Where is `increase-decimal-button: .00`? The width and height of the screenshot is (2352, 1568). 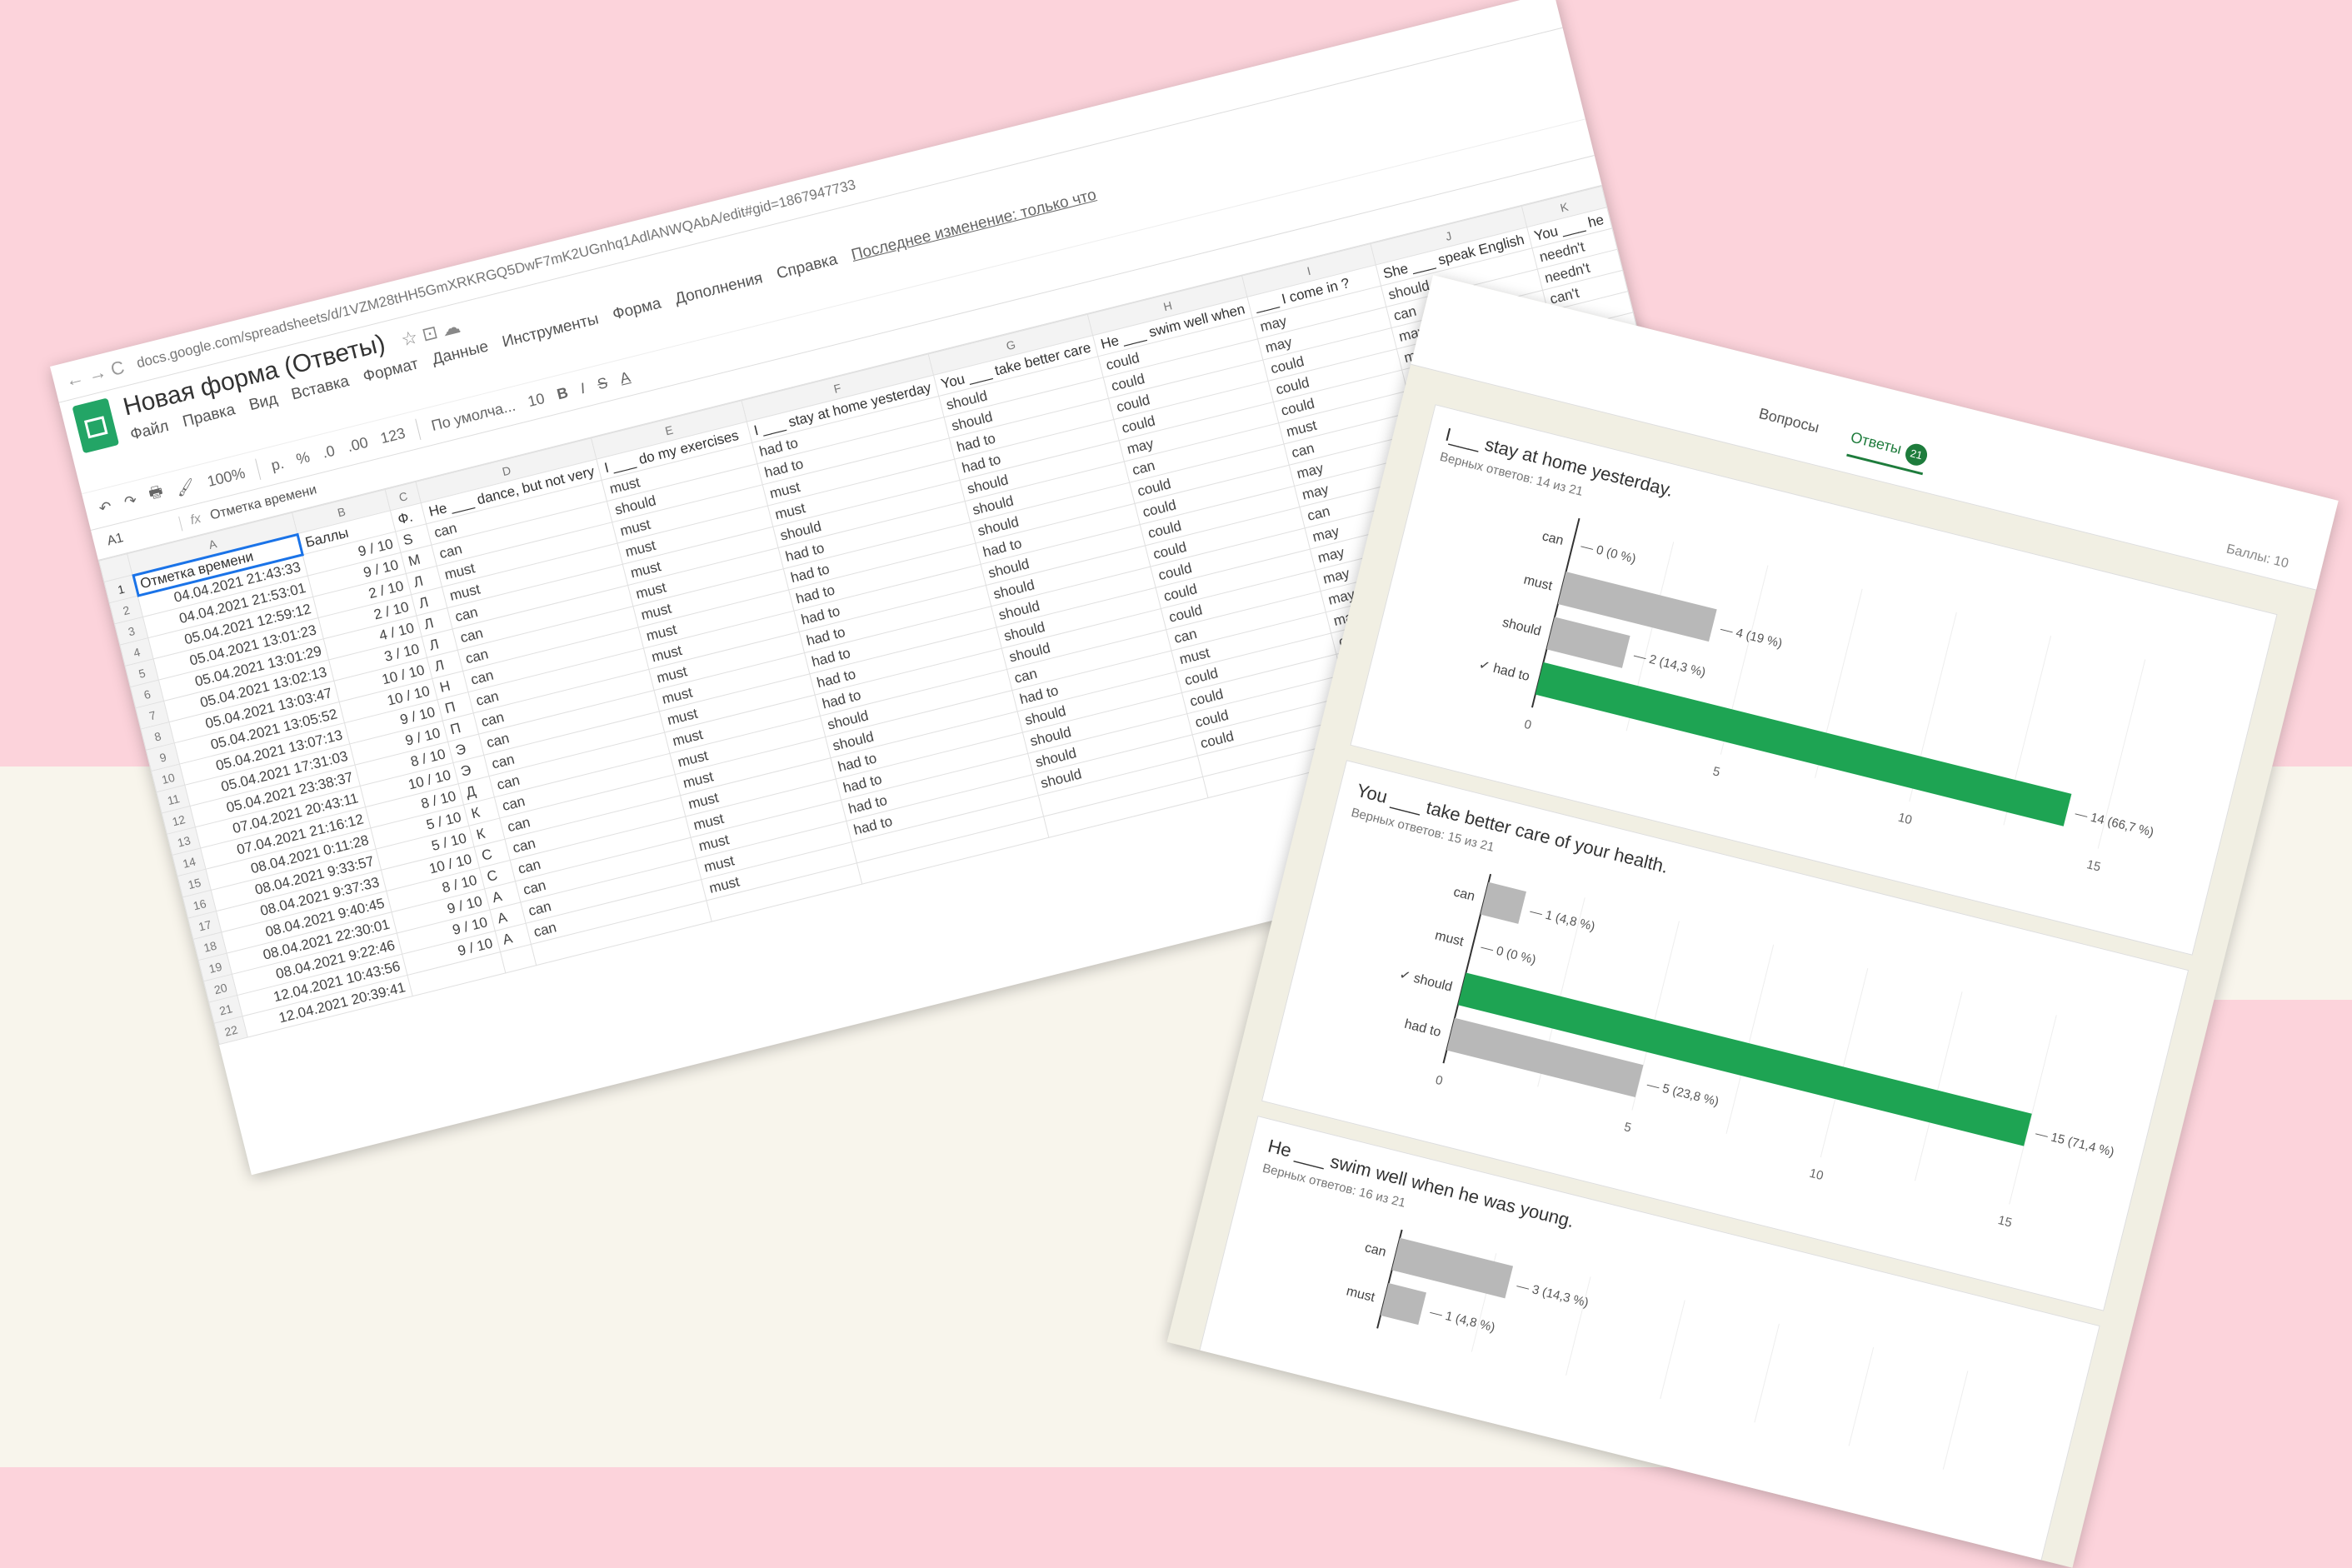
increase-decimal-button: .00 is located at coordinates (358, 444).